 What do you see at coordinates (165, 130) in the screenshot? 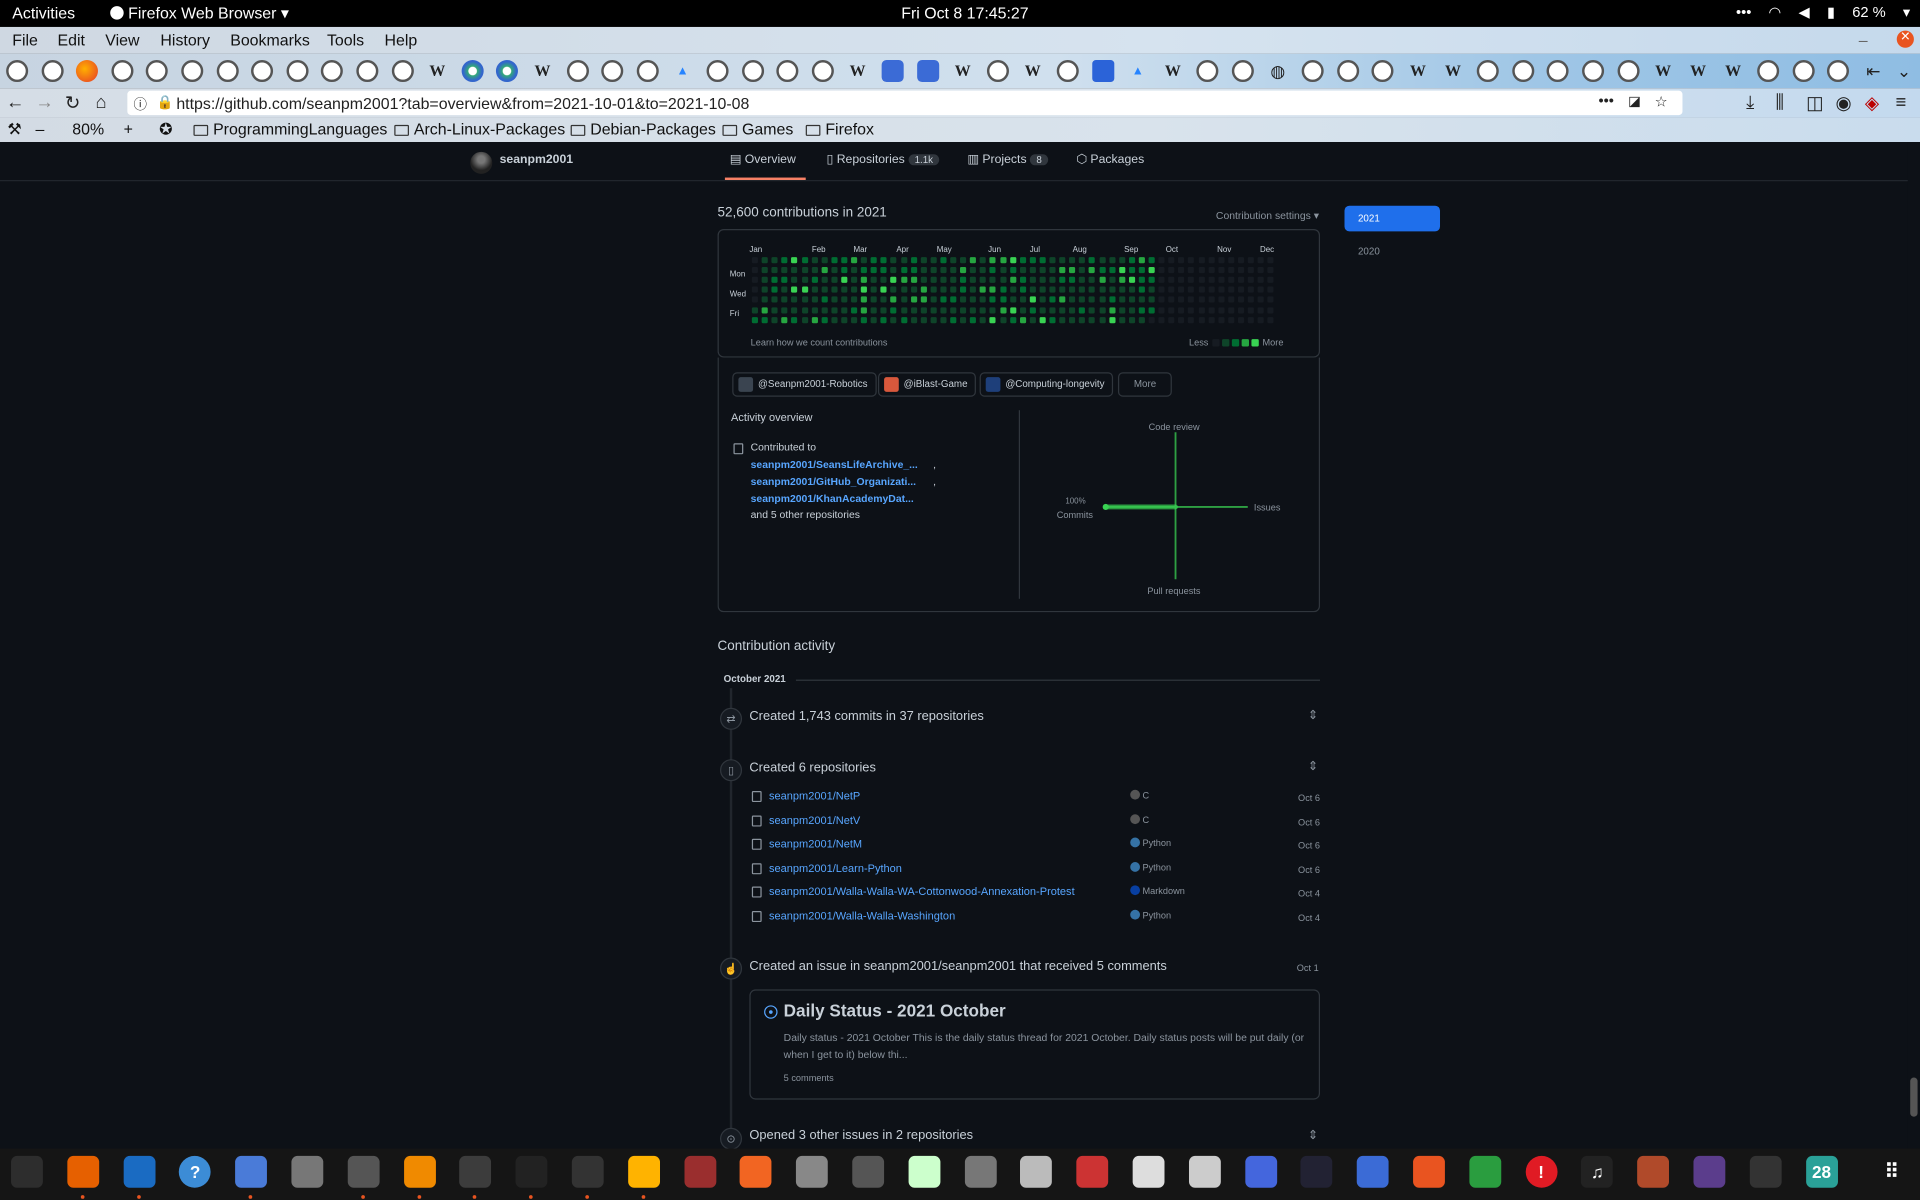
I see `customize-icon: ✪` at bounding box center [165, 130].